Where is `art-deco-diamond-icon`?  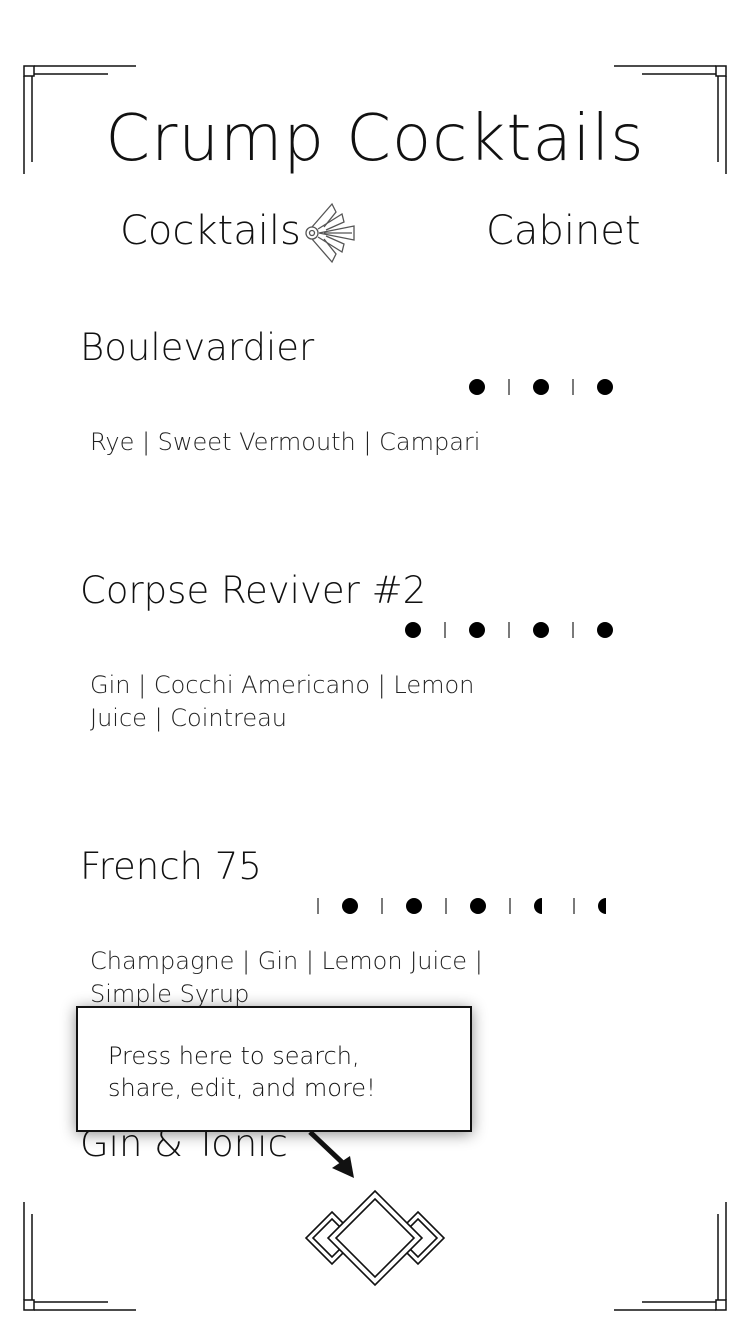
art-deco-diamond-icon is located at coordinates (375, 1238).